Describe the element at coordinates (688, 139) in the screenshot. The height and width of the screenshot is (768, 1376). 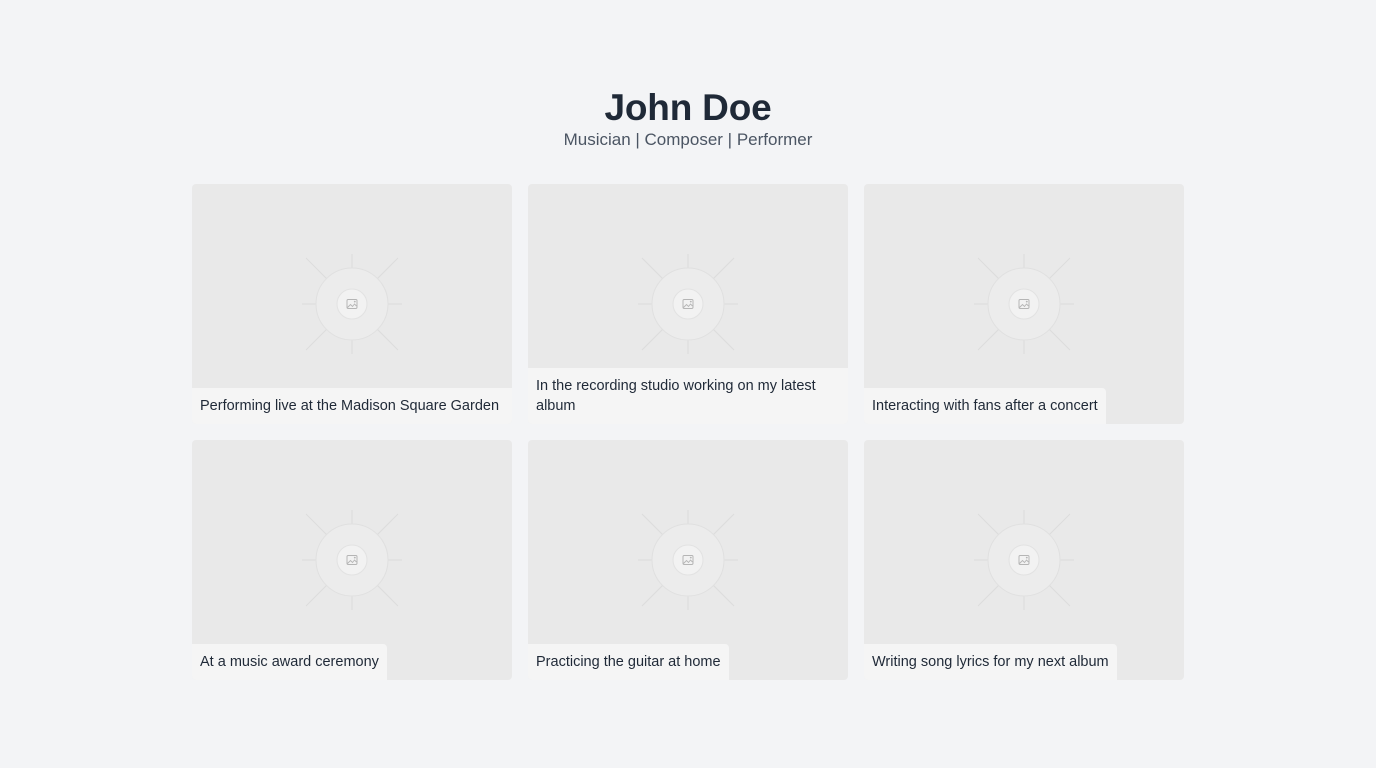
I see `page-subtitle: Musician | Composer | Performer` at that location.